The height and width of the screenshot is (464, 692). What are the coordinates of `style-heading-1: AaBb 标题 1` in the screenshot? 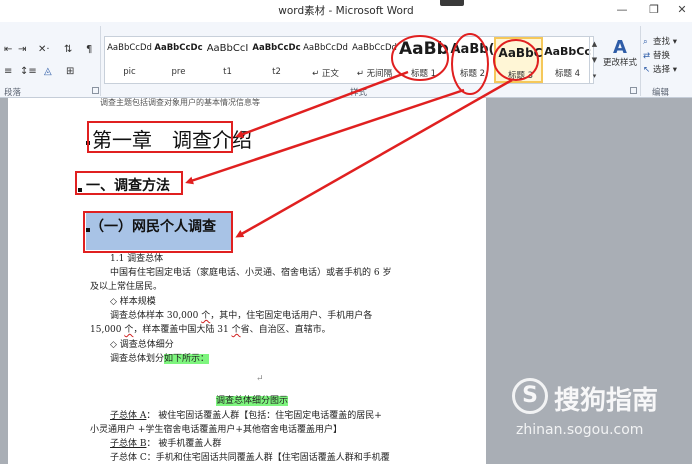 It's located at (423, 60).